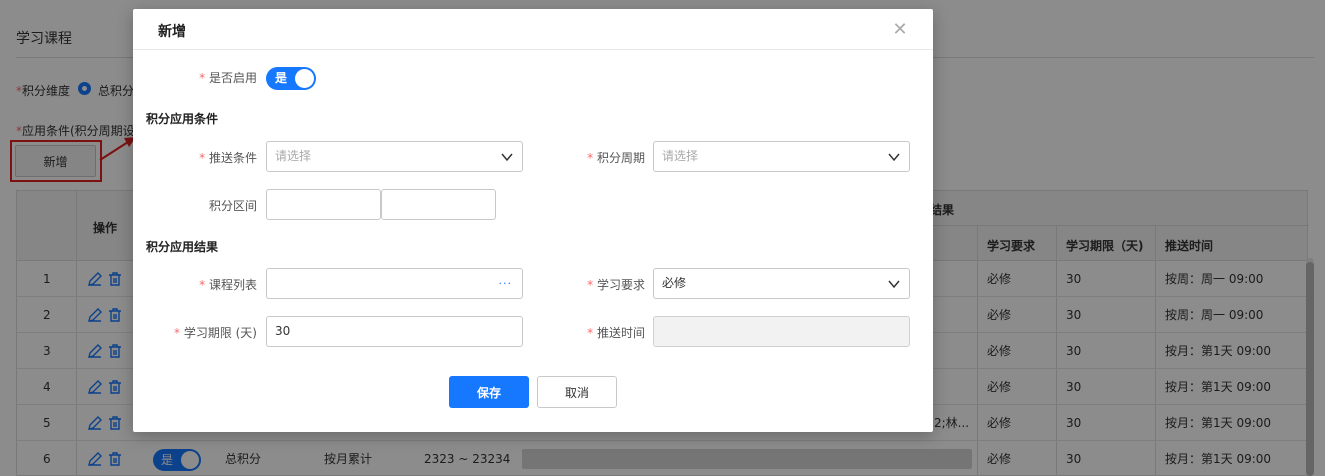 Image resolution: width=1325 pixels, height=476 pixels. I want to click on range-max-input, so click(438, 204).